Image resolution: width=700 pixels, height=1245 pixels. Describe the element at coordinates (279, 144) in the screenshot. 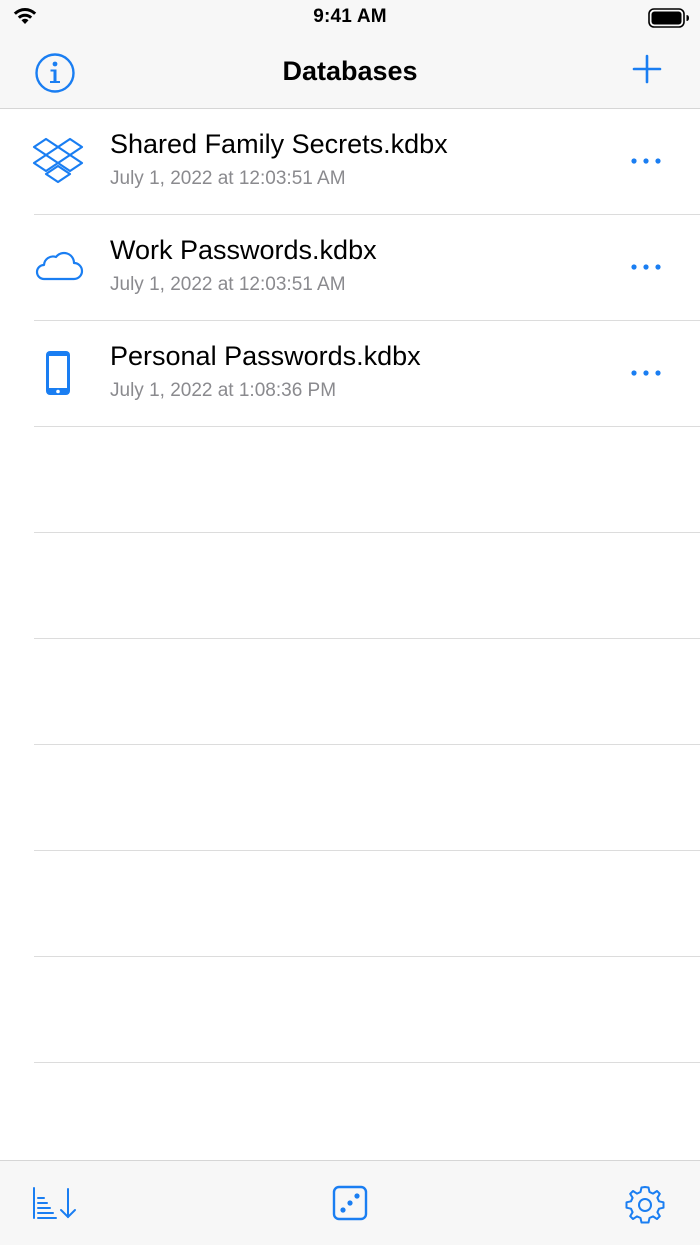

I see `database-name: Shared Family Secrets.kdbx` at that location.